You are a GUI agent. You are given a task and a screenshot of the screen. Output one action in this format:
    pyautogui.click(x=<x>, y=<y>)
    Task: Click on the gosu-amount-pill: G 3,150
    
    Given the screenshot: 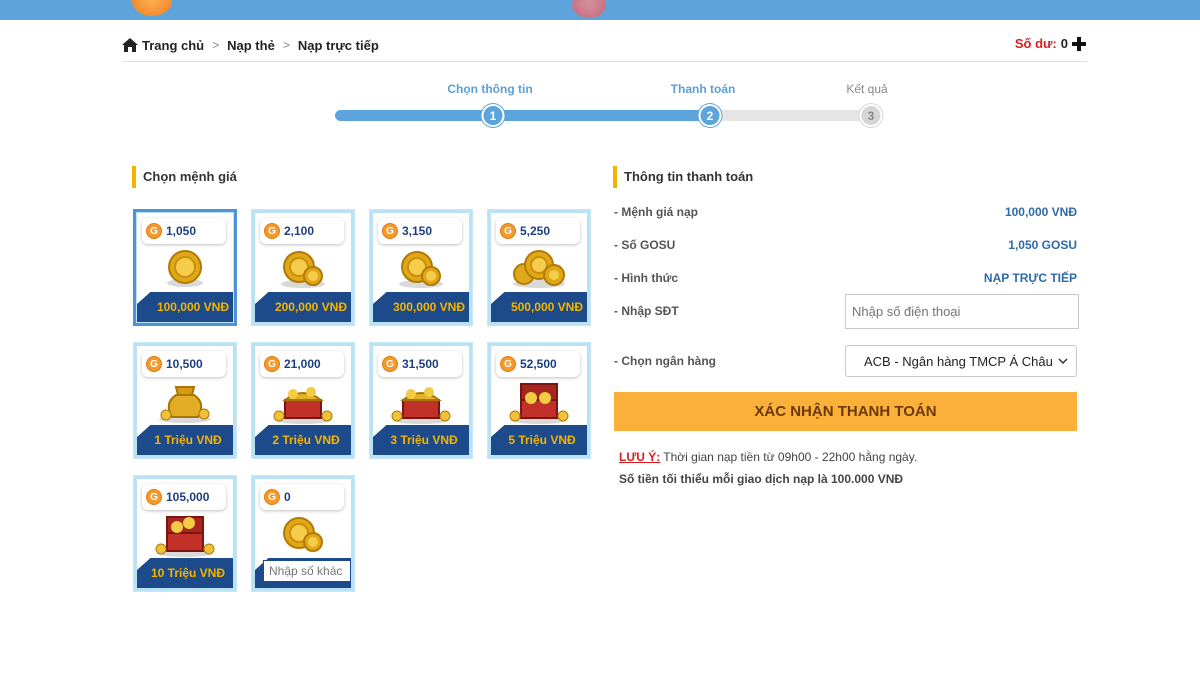 What is the action you would take?
    pyautogui.click(x=420, y=231)
    